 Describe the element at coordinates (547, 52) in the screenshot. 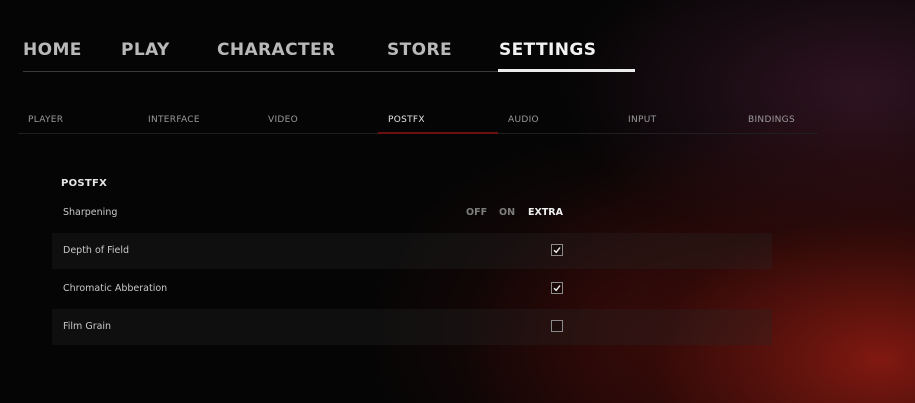

I see `nav-tab-settings: SETTINGS` at that location.